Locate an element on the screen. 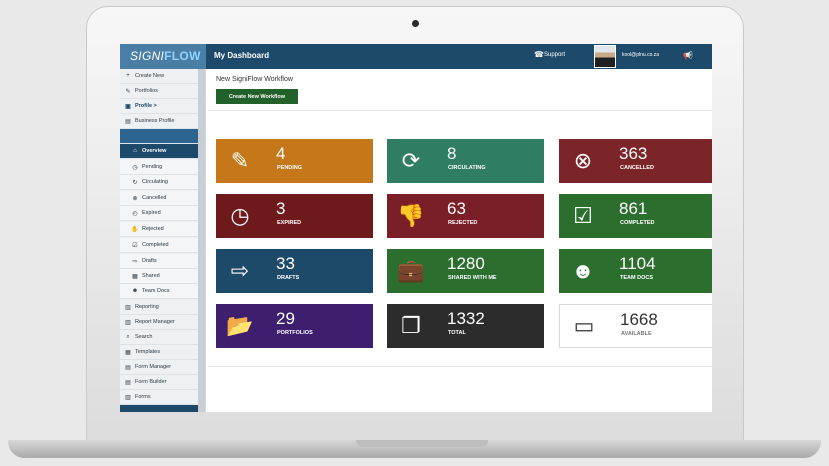 This screenshot has width=829, height=466. tile-expired: ◷ 3 EXPIRED is located at coordinates (294, 216).